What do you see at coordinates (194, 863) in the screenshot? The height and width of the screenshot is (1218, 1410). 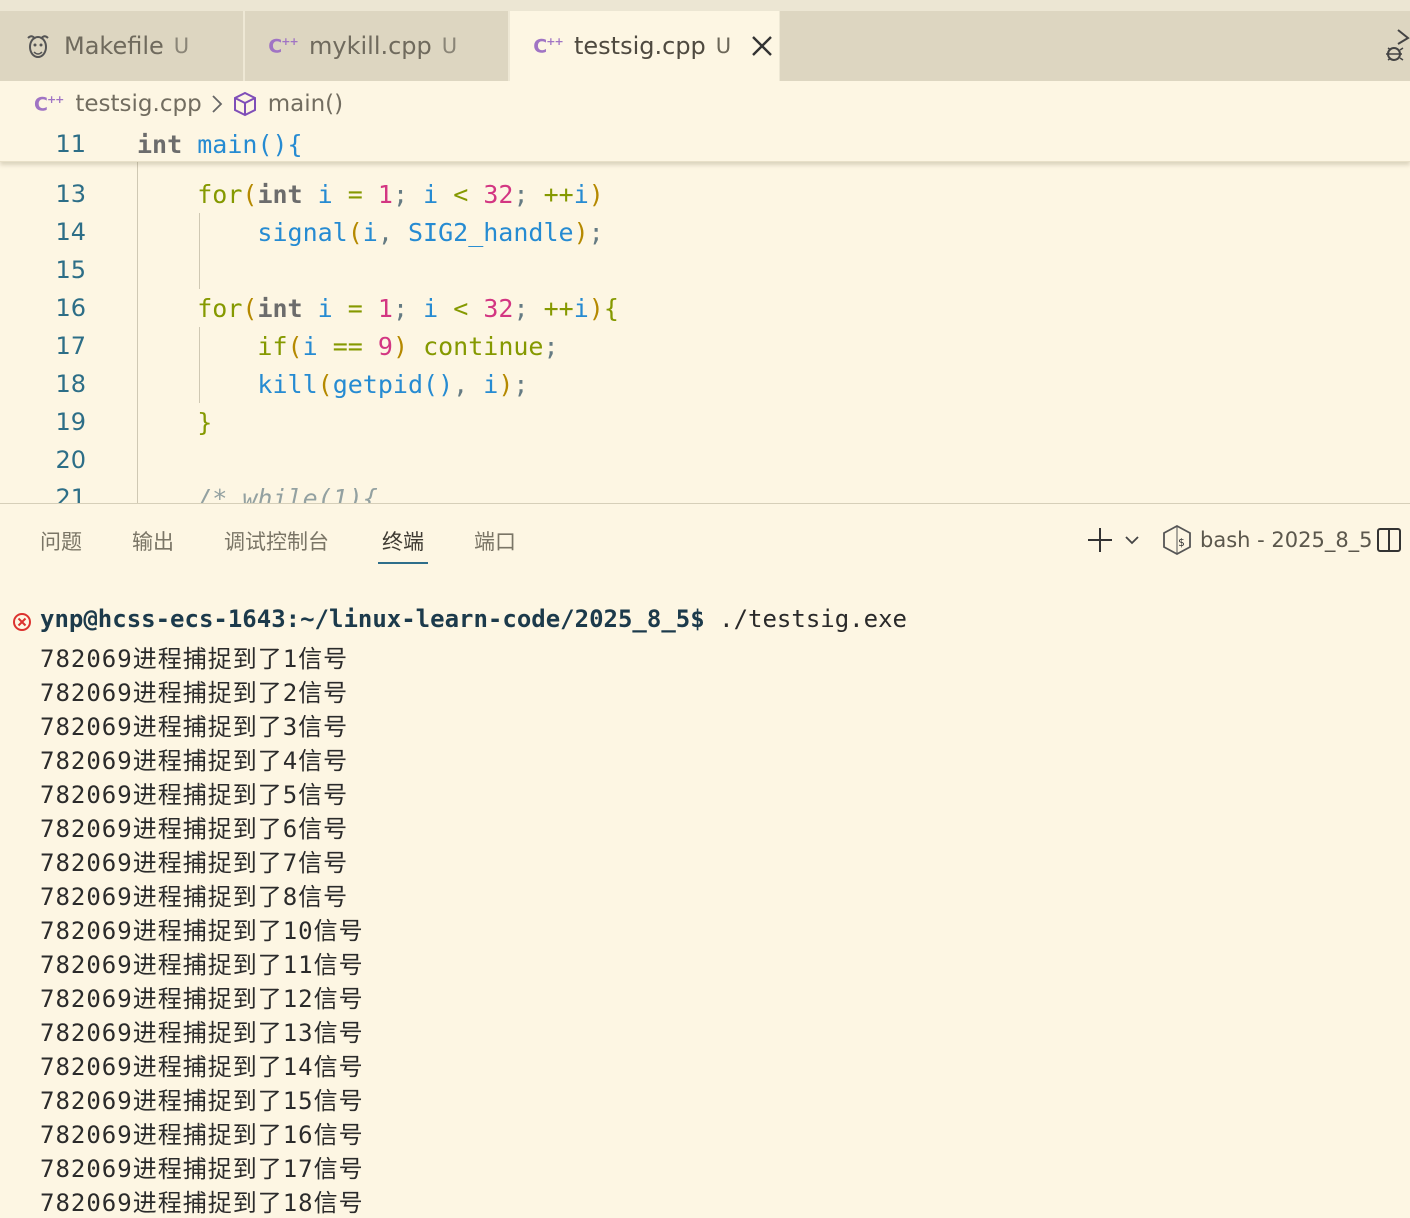 I see `terminal-output-line: 782069进程捕捉到了7信号` at bounding box center [194, 863].